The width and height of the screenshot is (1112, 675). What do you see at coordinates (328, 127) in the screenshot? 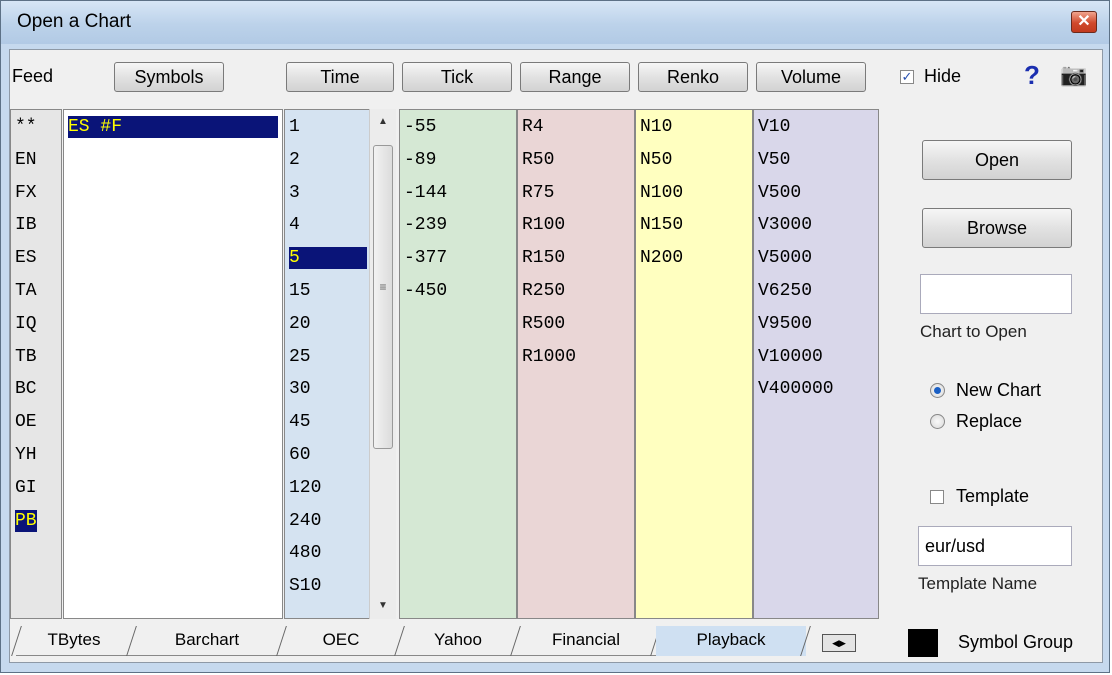
I see `time-item: 1` at bounding box center [328, 127].